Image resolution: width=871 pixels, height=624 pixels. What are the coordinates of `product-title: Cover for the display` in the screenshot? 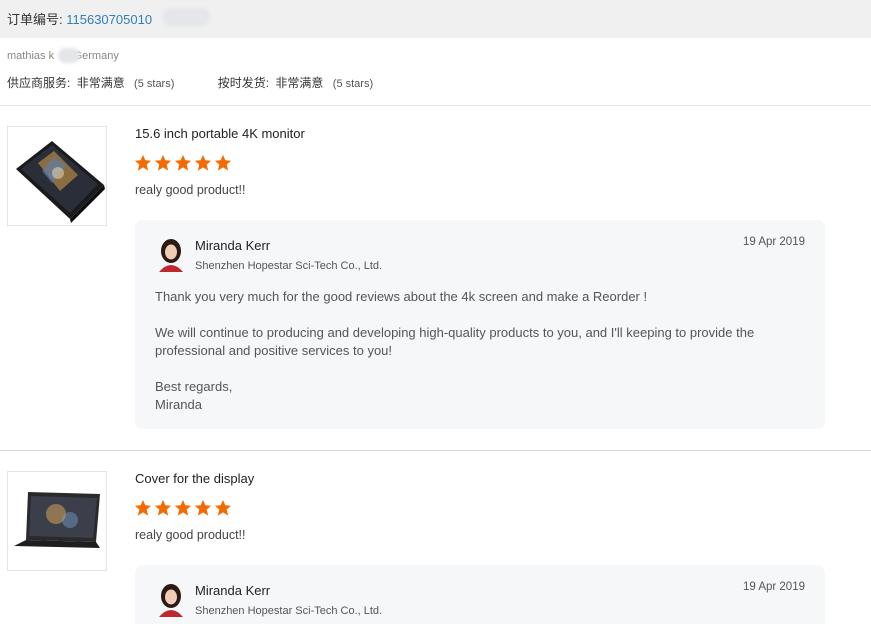 It's located at (194, 478).